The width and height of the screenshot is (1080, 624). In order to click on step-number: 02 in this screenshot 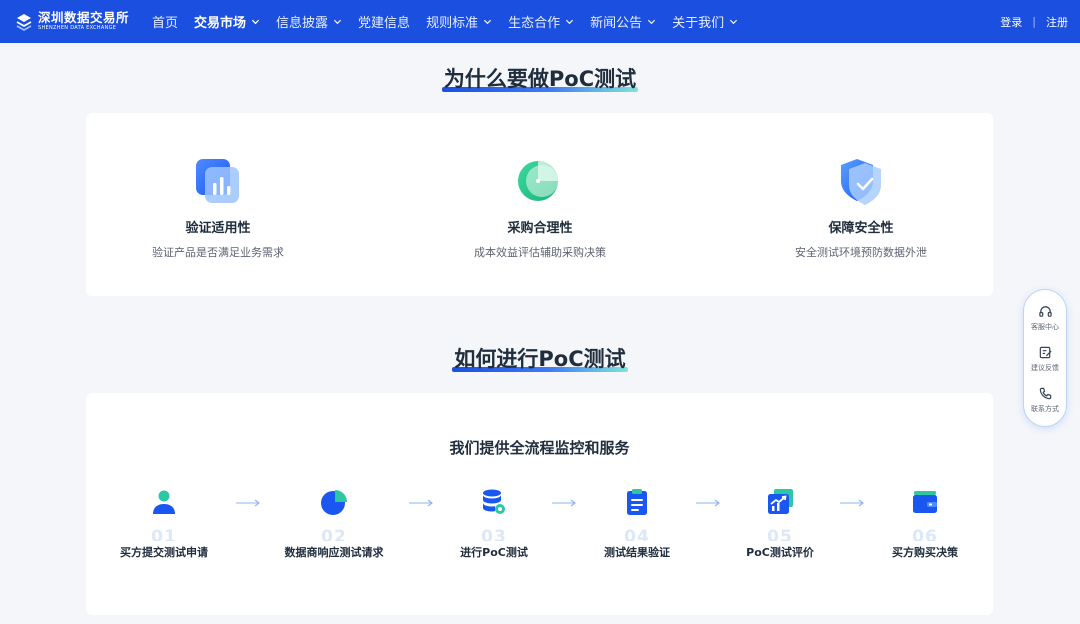, I will do `click(334, 534)`.